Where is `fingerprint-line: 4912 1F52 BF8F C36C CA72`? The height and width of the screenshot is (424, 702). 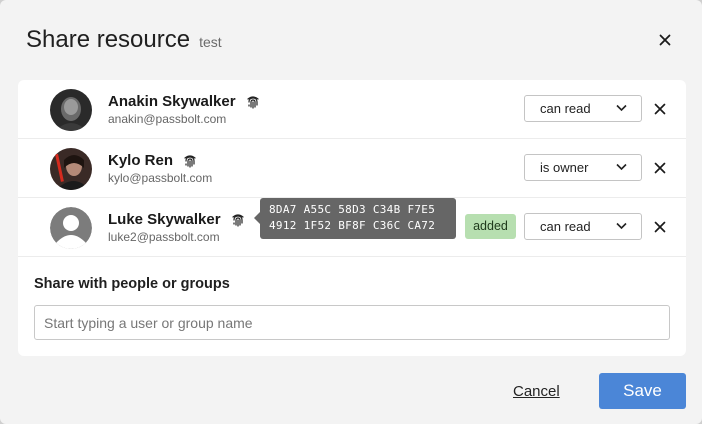 fingerprint-line: 4912 1F52 BF8F C36C CA72 is located at coordinates (352, 225).